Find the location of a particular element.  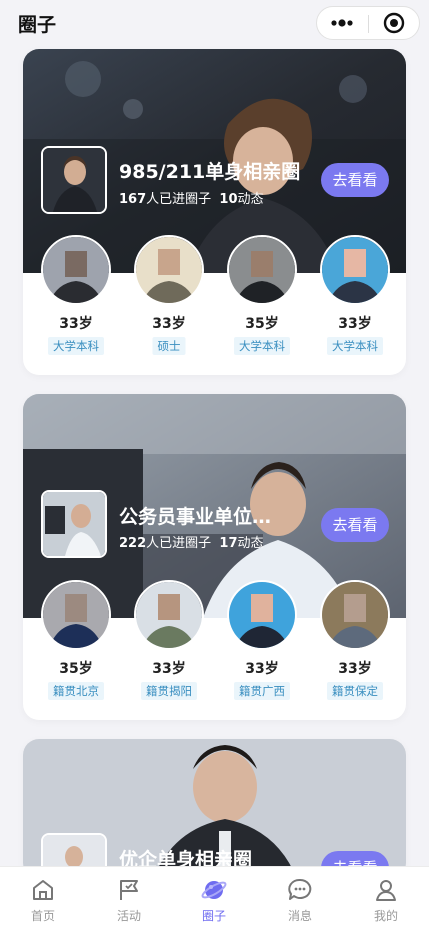

member-item: 33岁 籍贯揭阳 is located at coordinates (169, 640).